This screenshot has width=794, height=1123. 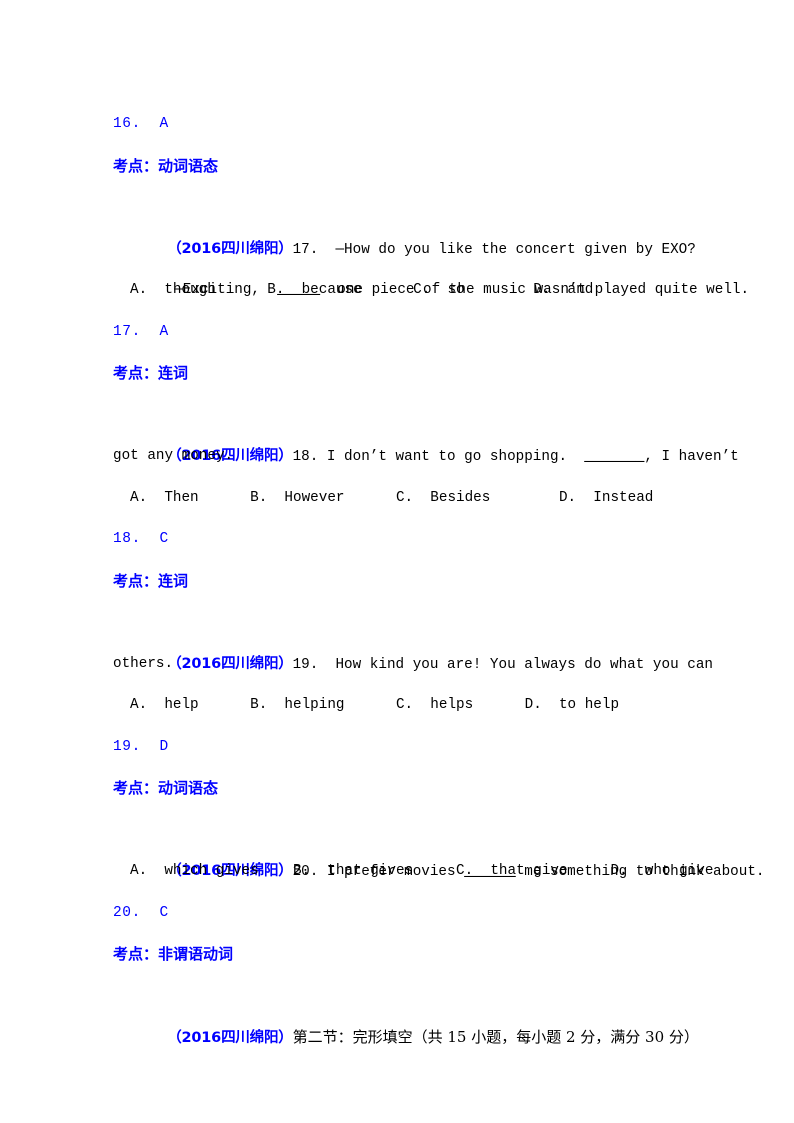 I want to click on answer-line-17: 17. A, so click(x=141, y=331).